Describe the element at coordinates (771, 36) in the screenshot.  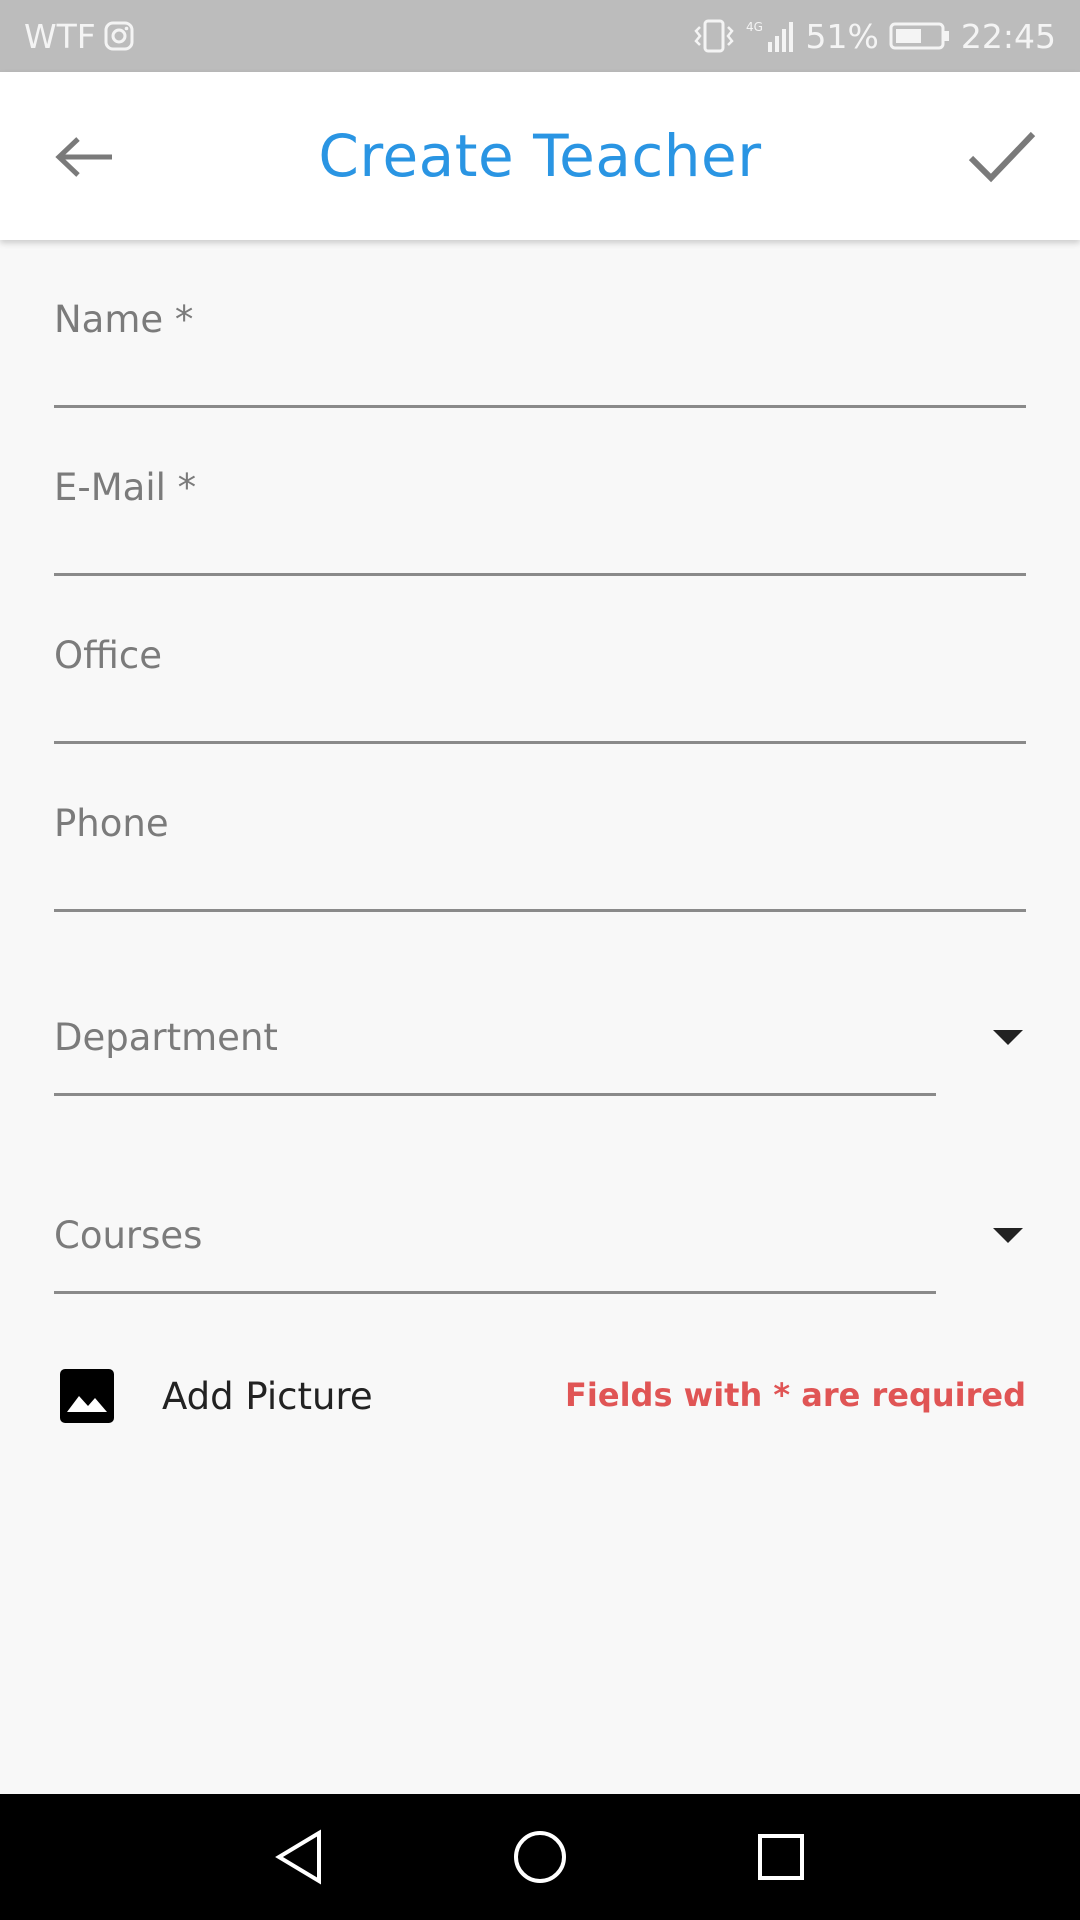
I see `signal-icon: 4G` at that location.